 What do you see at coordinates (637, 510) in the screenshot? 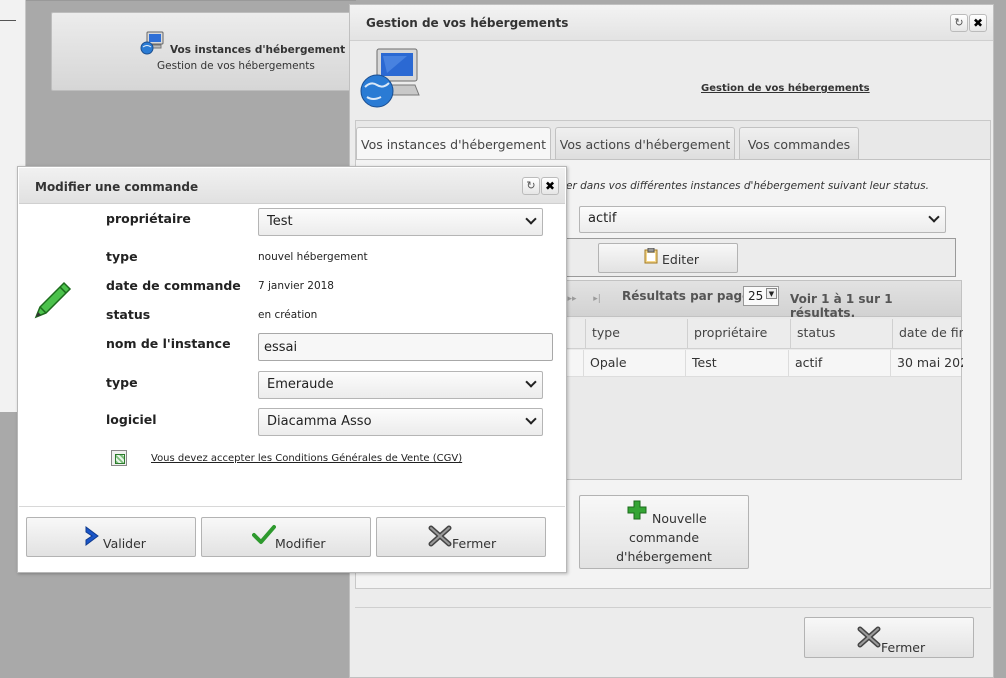
I see `plus-icon` at bounding box center [637, 510].